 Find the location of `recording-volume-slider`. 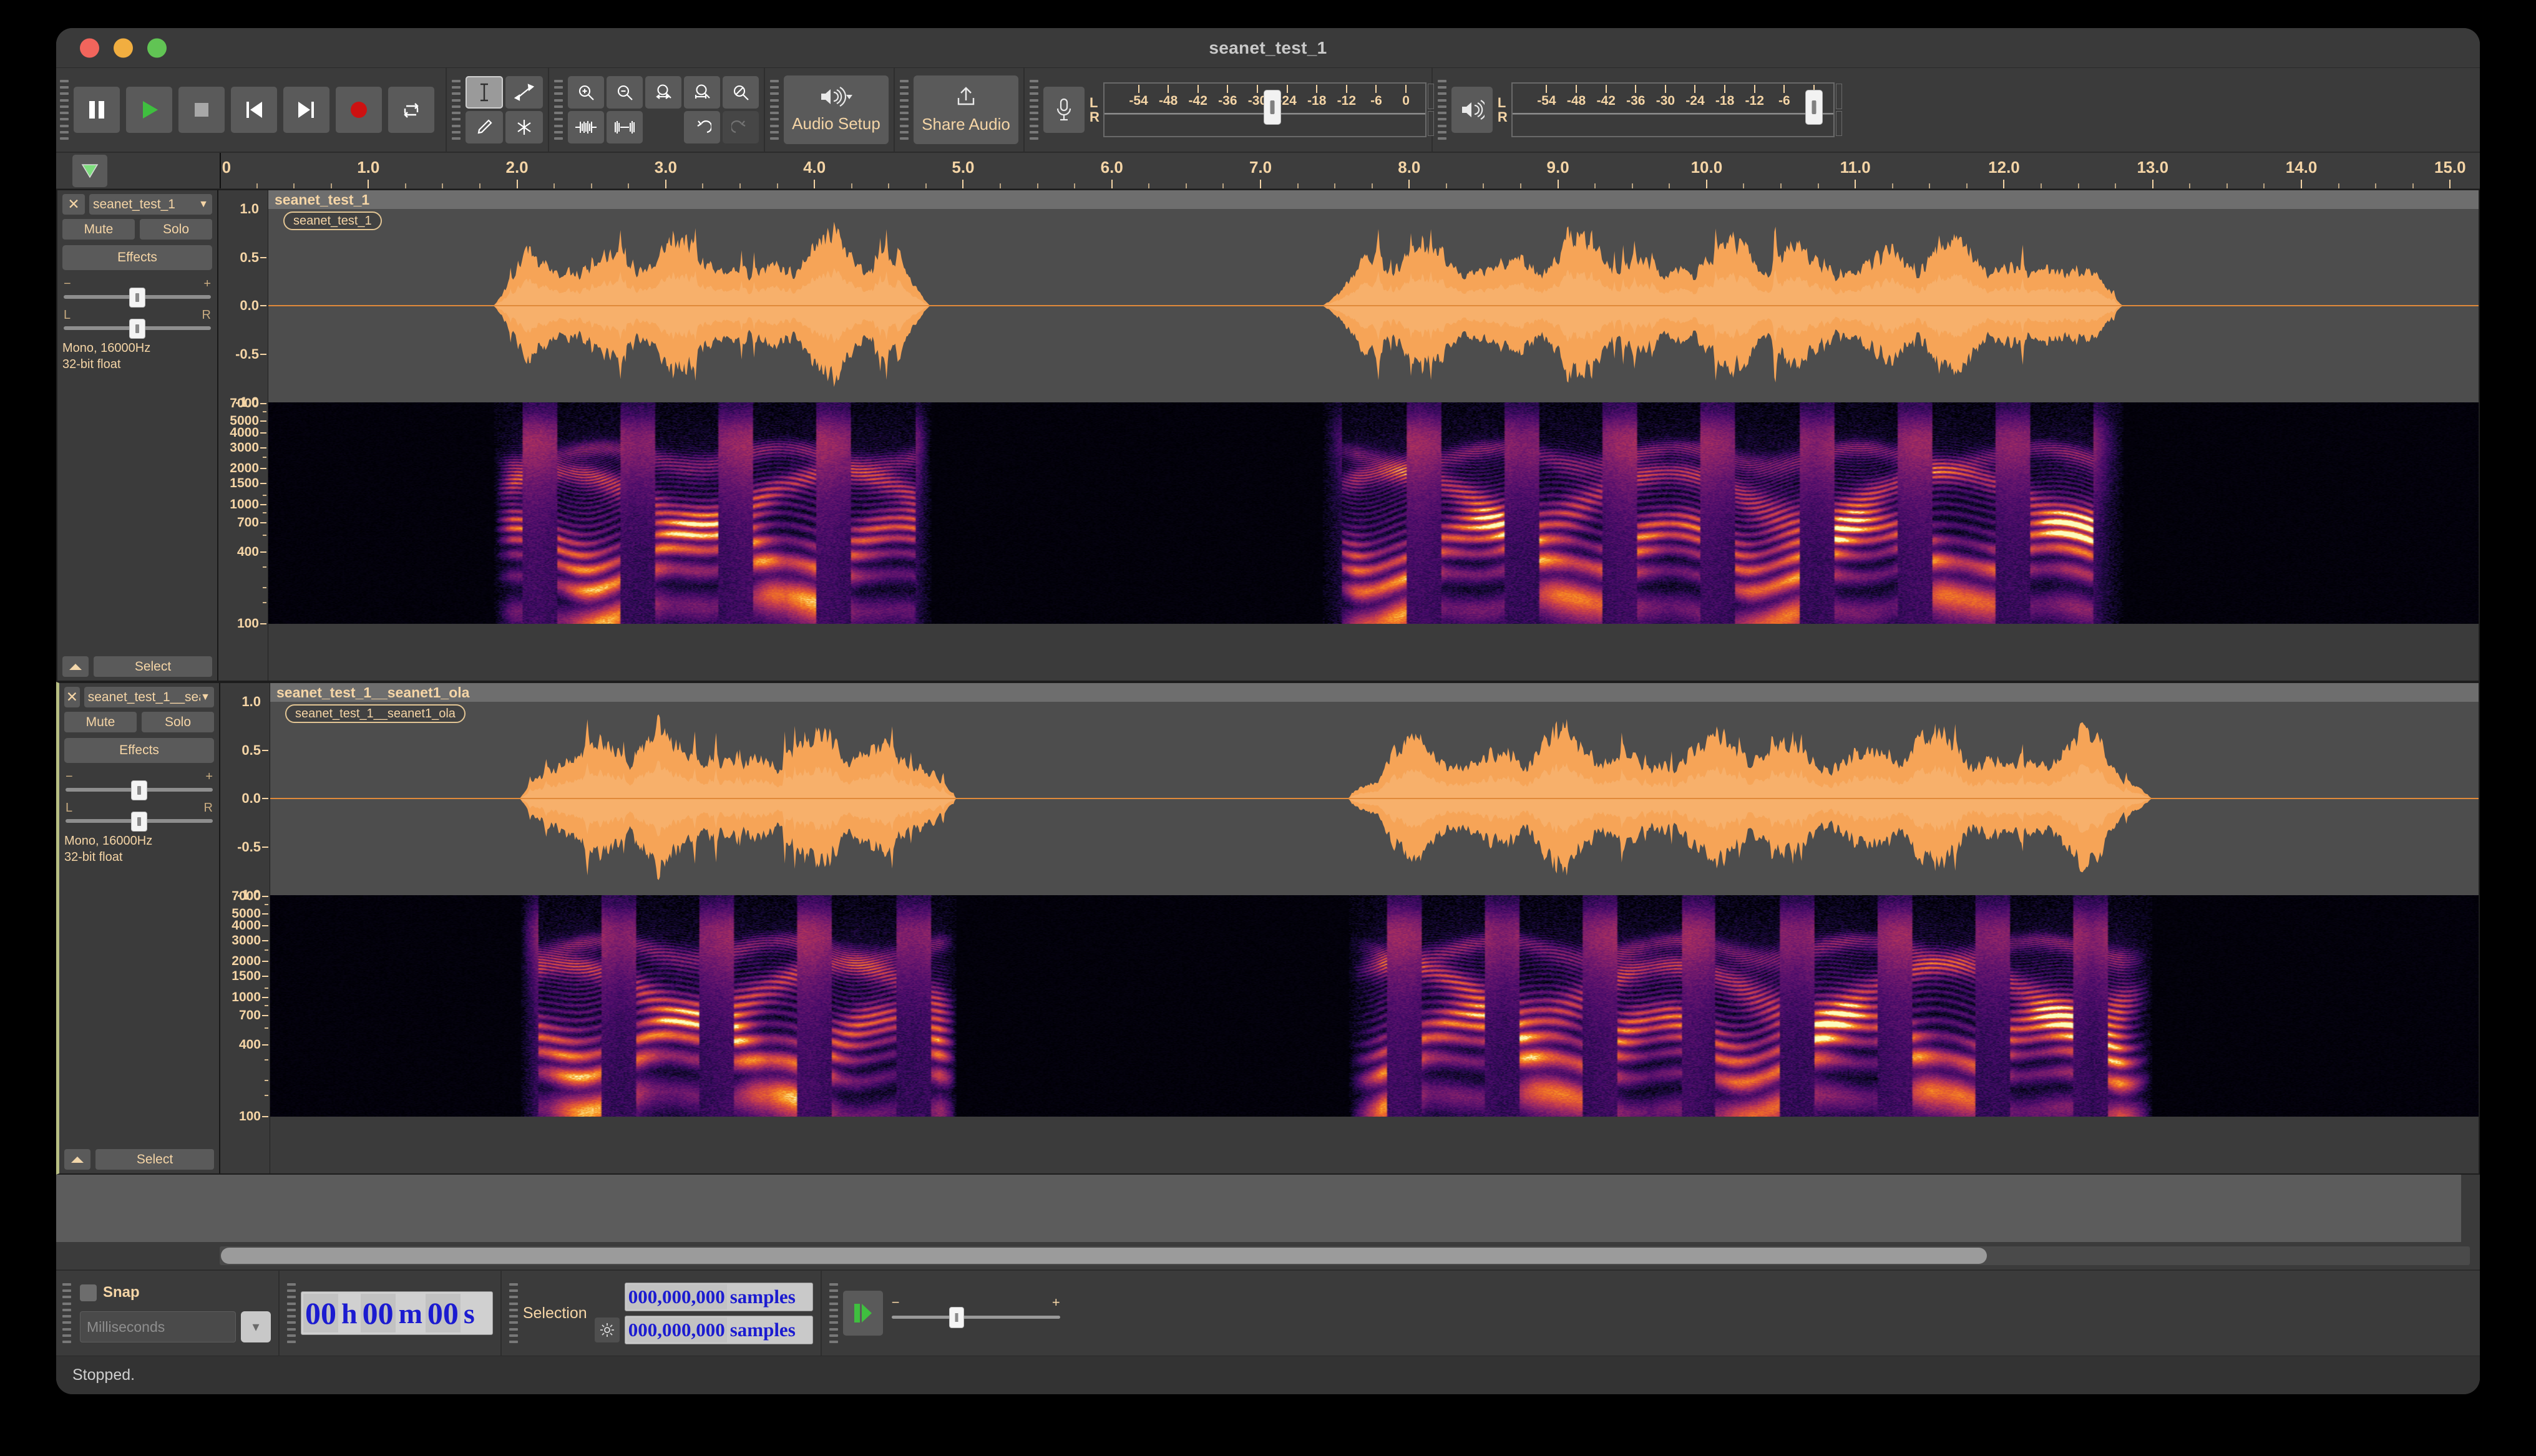

recording-volume-slider is located at coordinates (1272, 108).